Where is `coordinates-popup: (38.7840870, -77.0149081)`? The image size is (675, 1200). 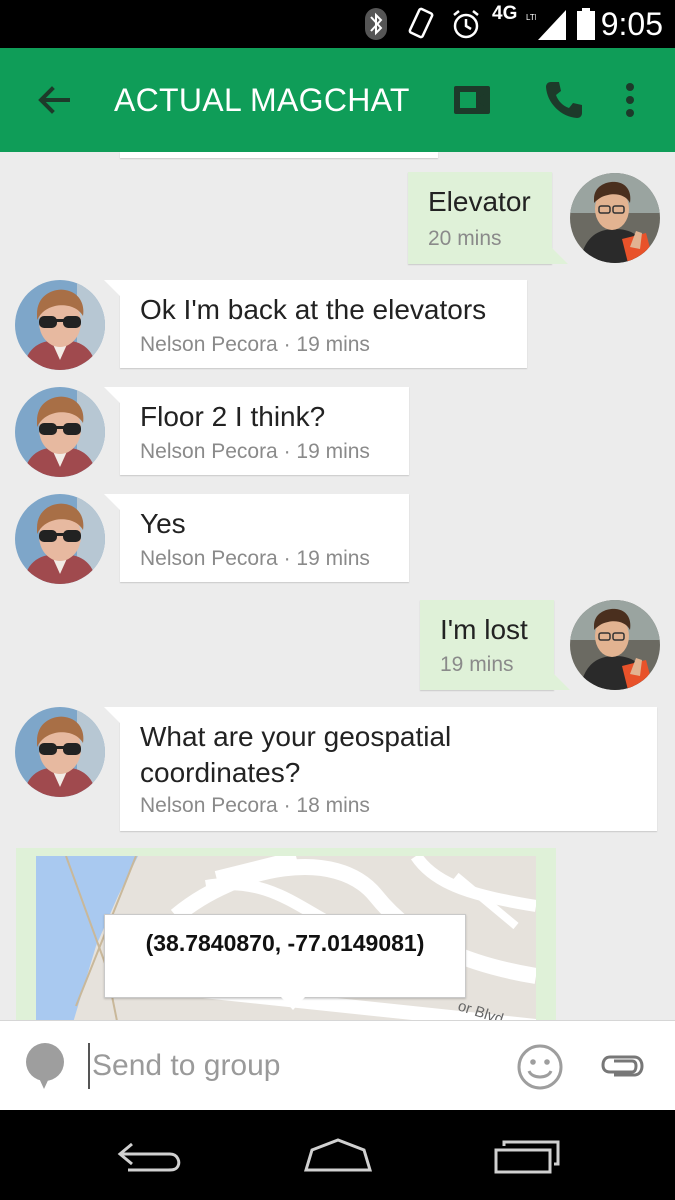 coordinates-popup: (38.7840870, -77.0149081) is located at coordinates (285, 962).